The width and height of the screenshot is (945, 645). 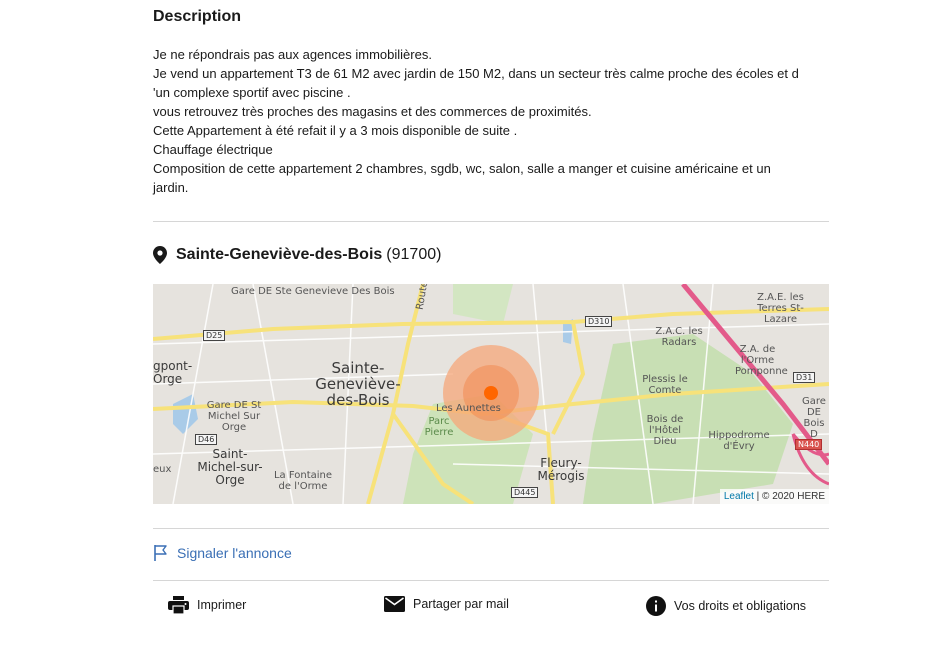 I want to click on road-badge: D25, so click(x=214, y=335).